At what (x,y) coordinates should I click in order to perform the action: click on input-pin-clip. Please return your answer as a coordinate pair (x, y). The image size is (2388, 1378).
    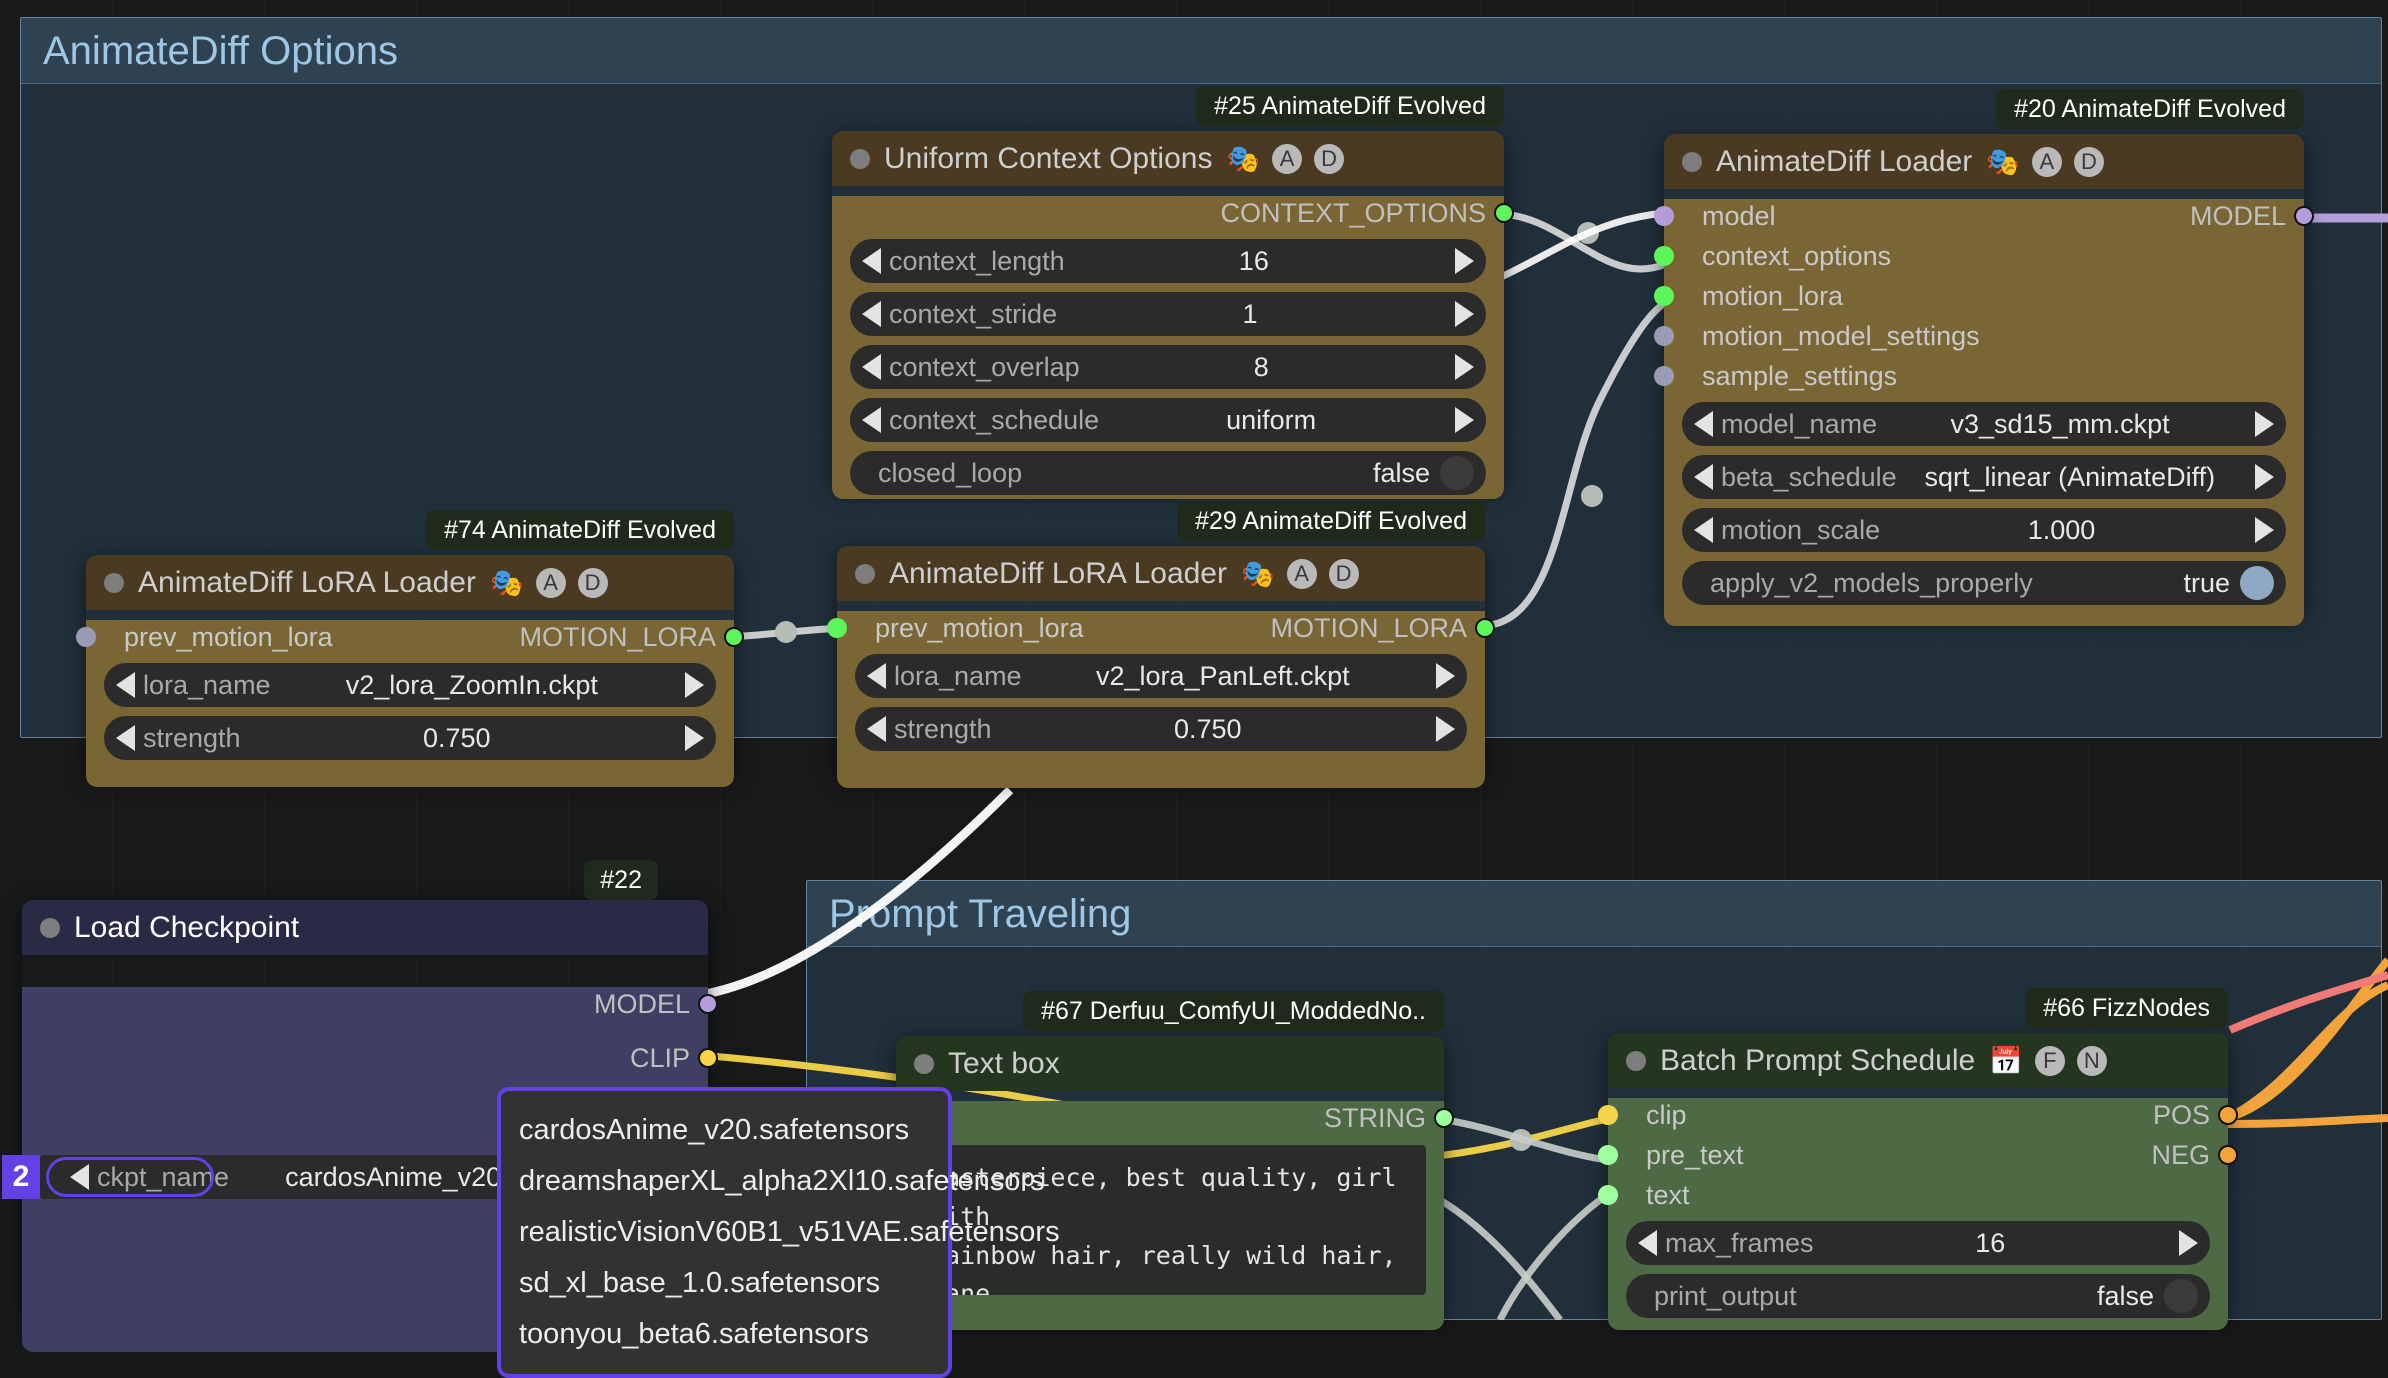
    Looking at the image, I should click on (1608, 1115).